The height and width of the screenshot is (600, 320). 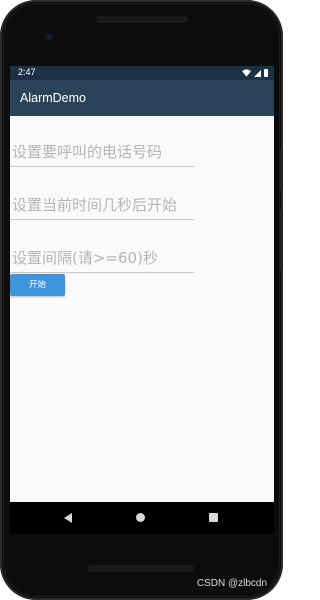 I want to click on start-button: 开始, so click(x=37, y=285).